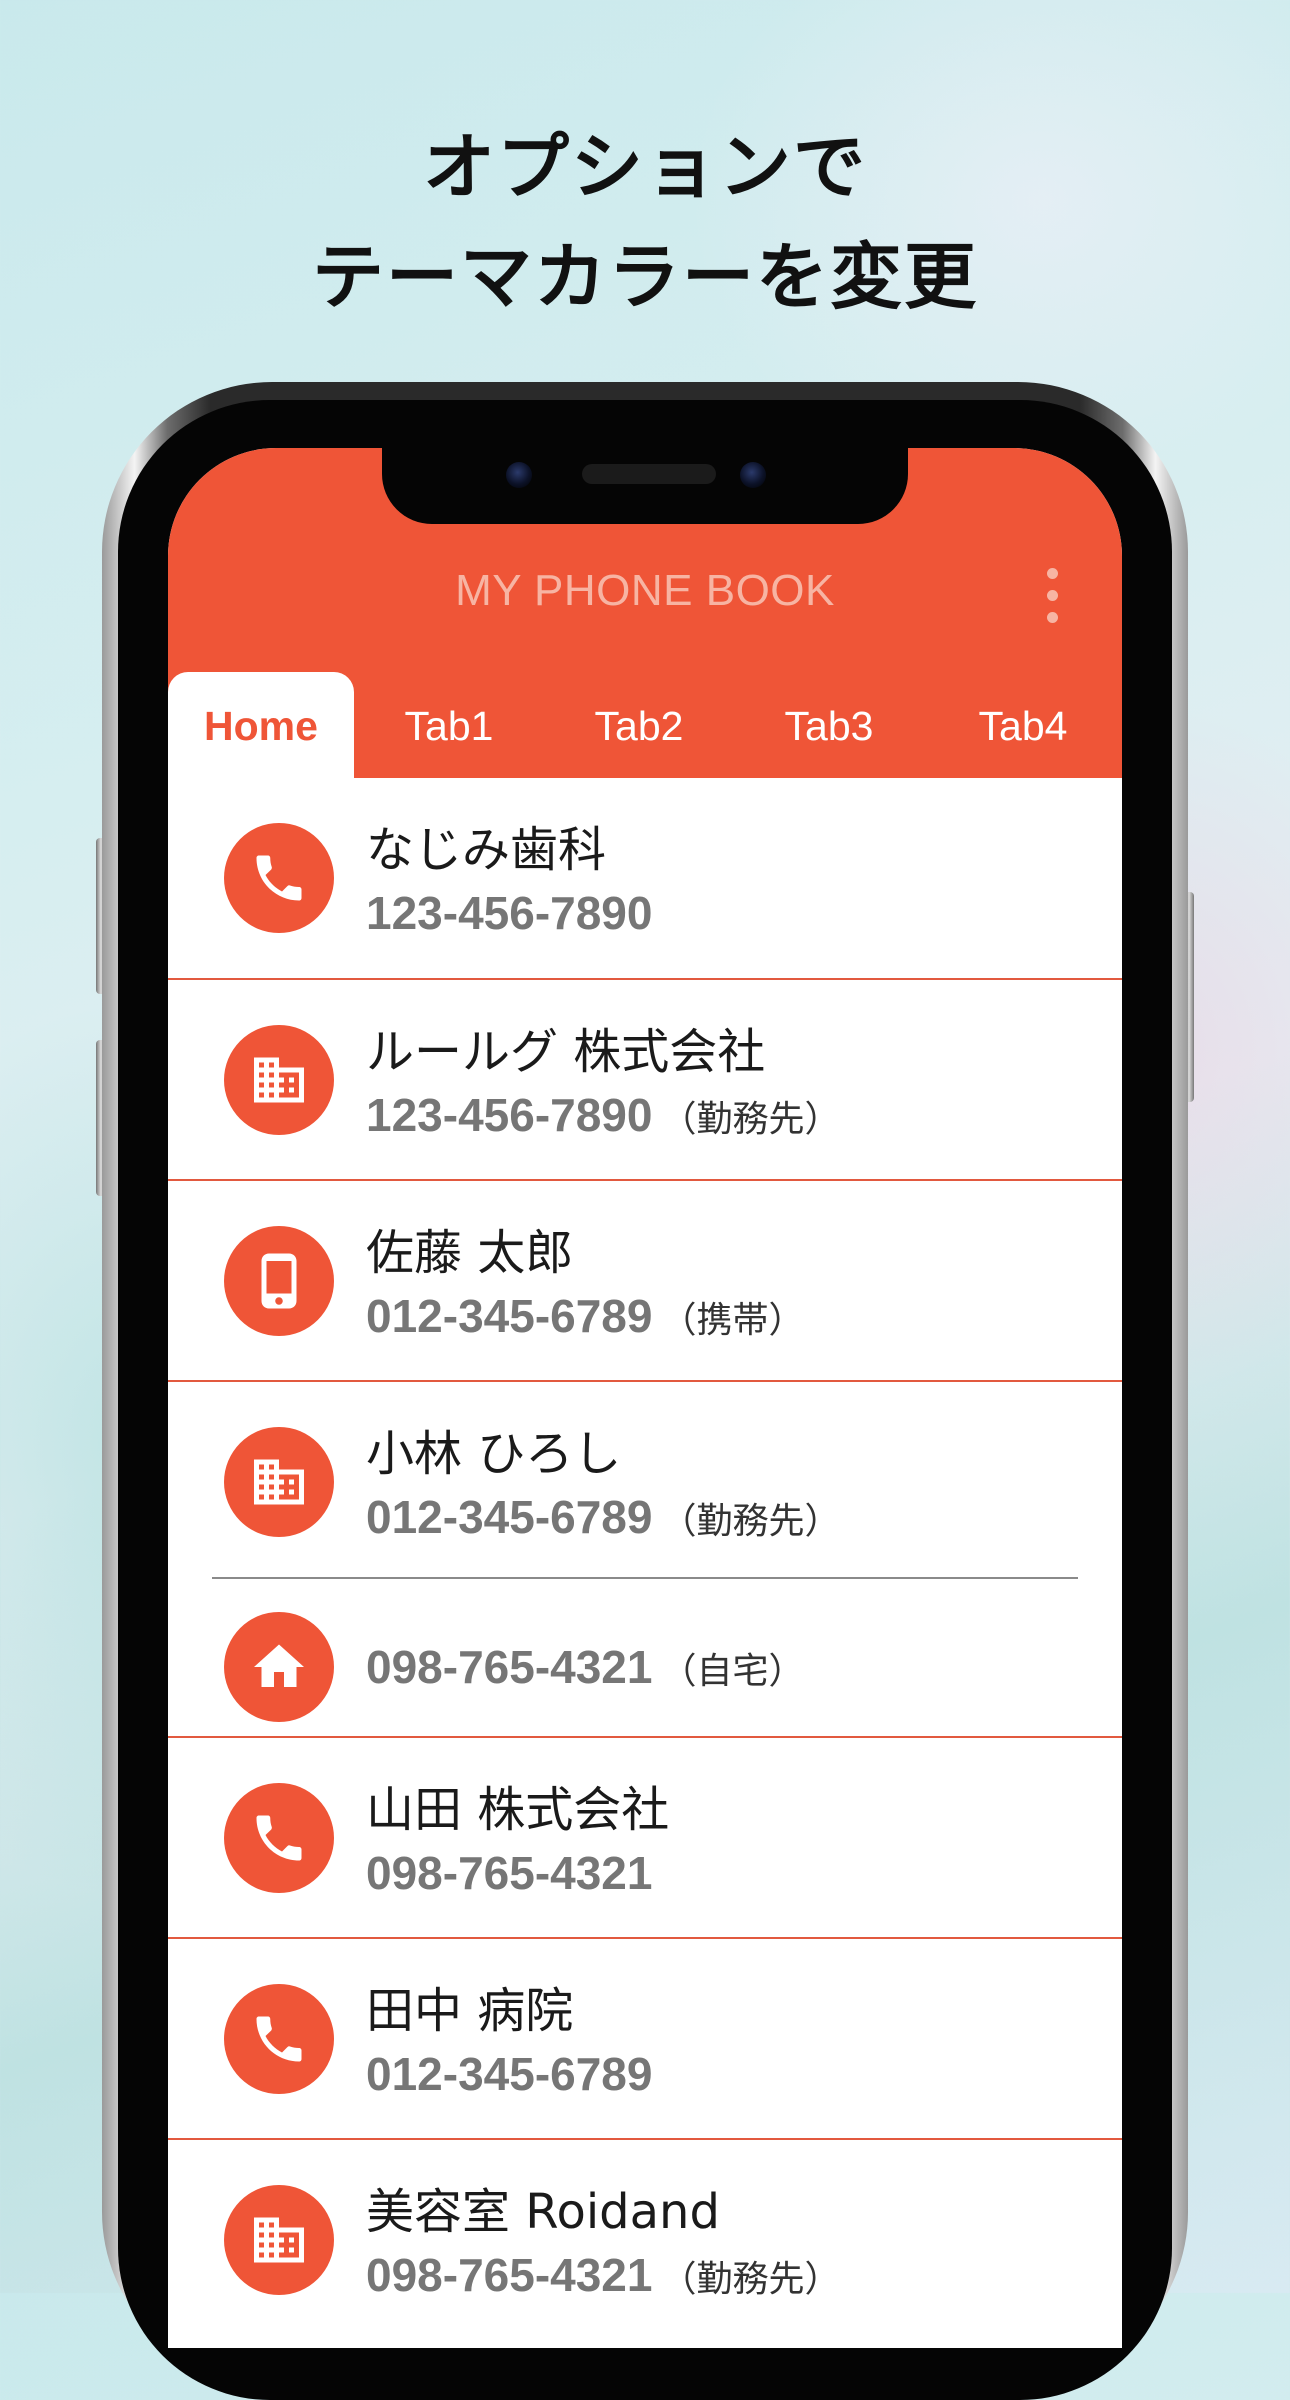  I want to click on tab-tab2: Tab2, so click(639, 725).